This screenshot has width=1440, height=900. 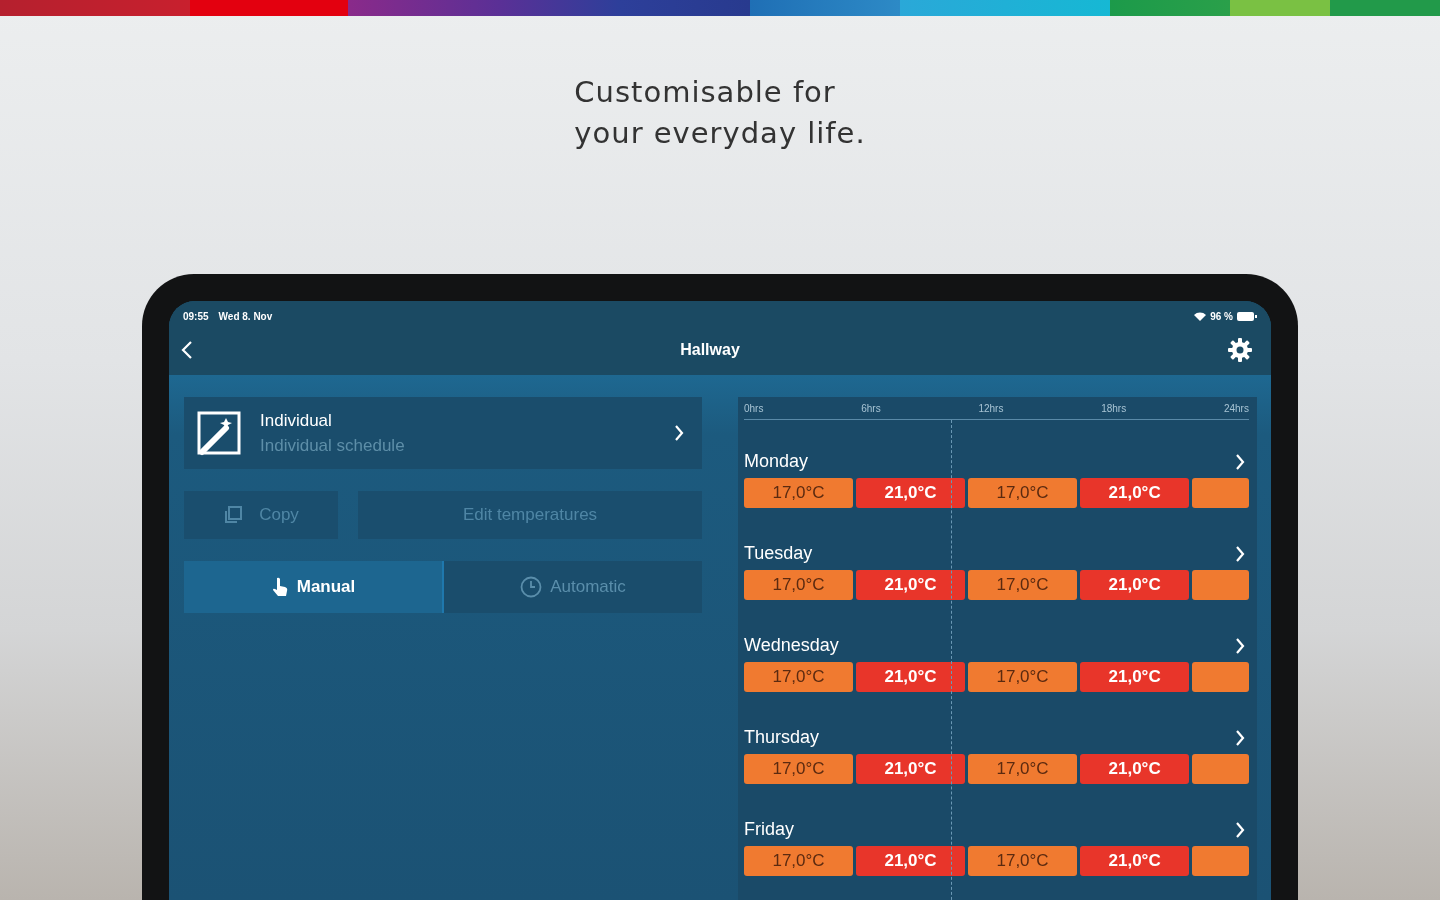 I want to click on battery-icon, so click(x=1247, y=316).